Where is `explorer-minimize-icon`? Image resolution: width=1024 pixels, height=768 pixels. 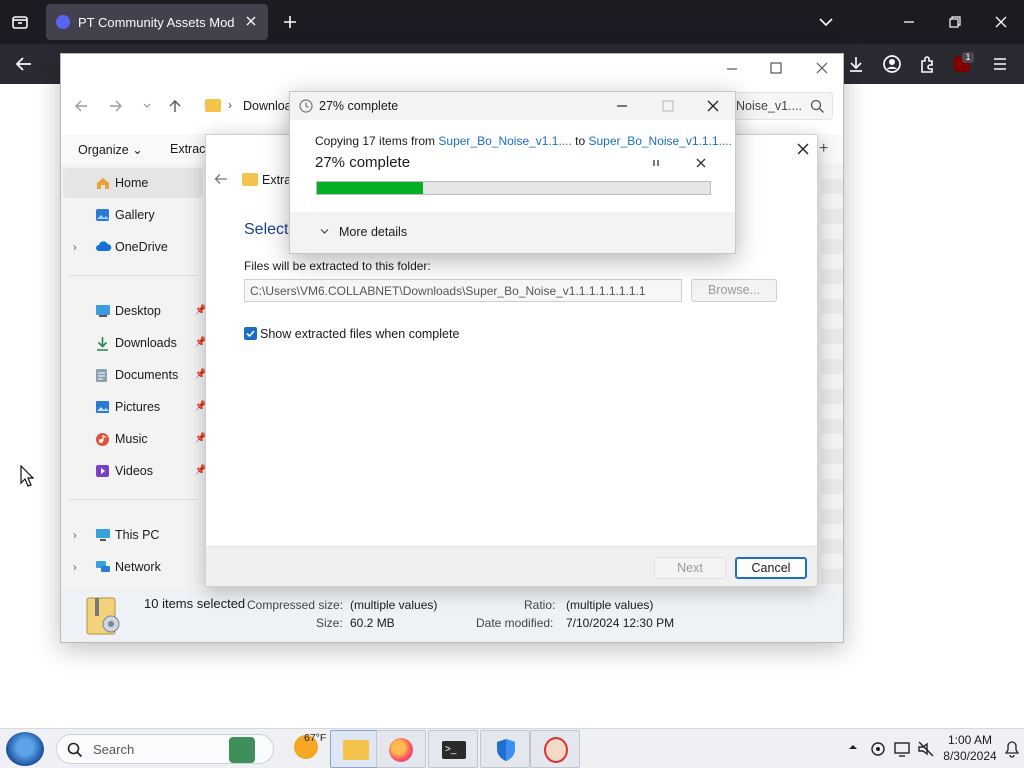 explorer-minimize-icon is located at coordinates (732, 69).